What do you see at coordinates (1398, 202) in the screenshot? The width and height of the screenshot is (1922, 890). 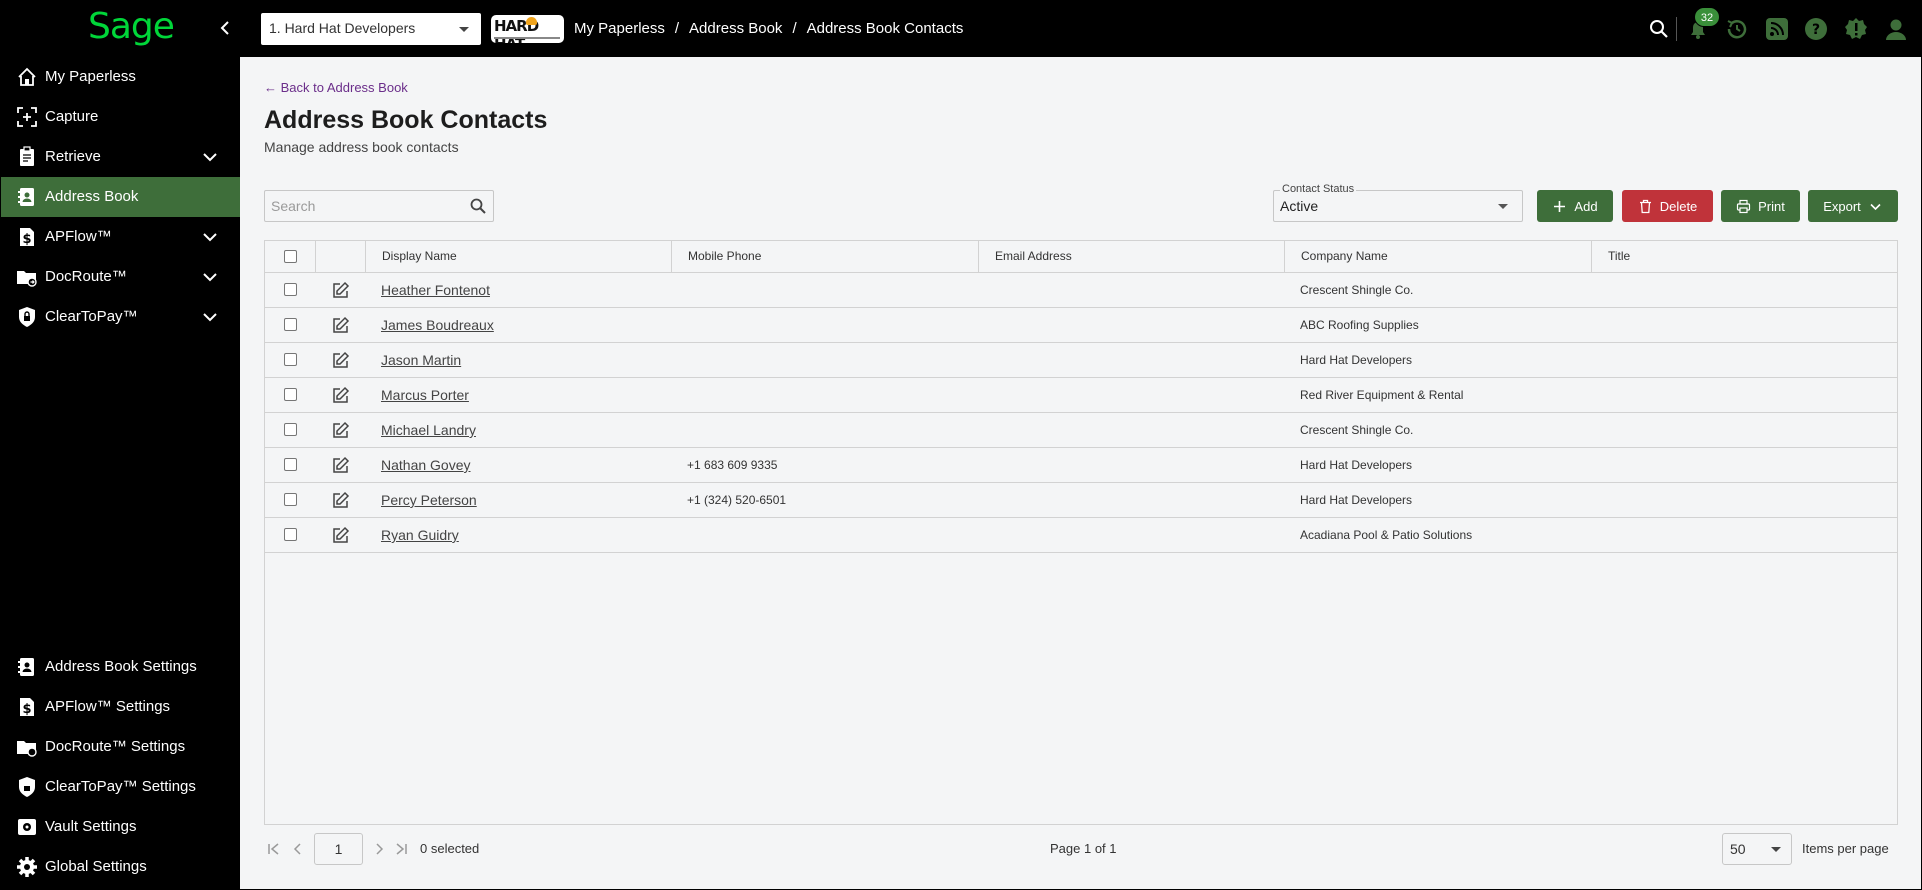 I see `contact-status-select: Contact Status Active` at bounding box center [1398, 202].